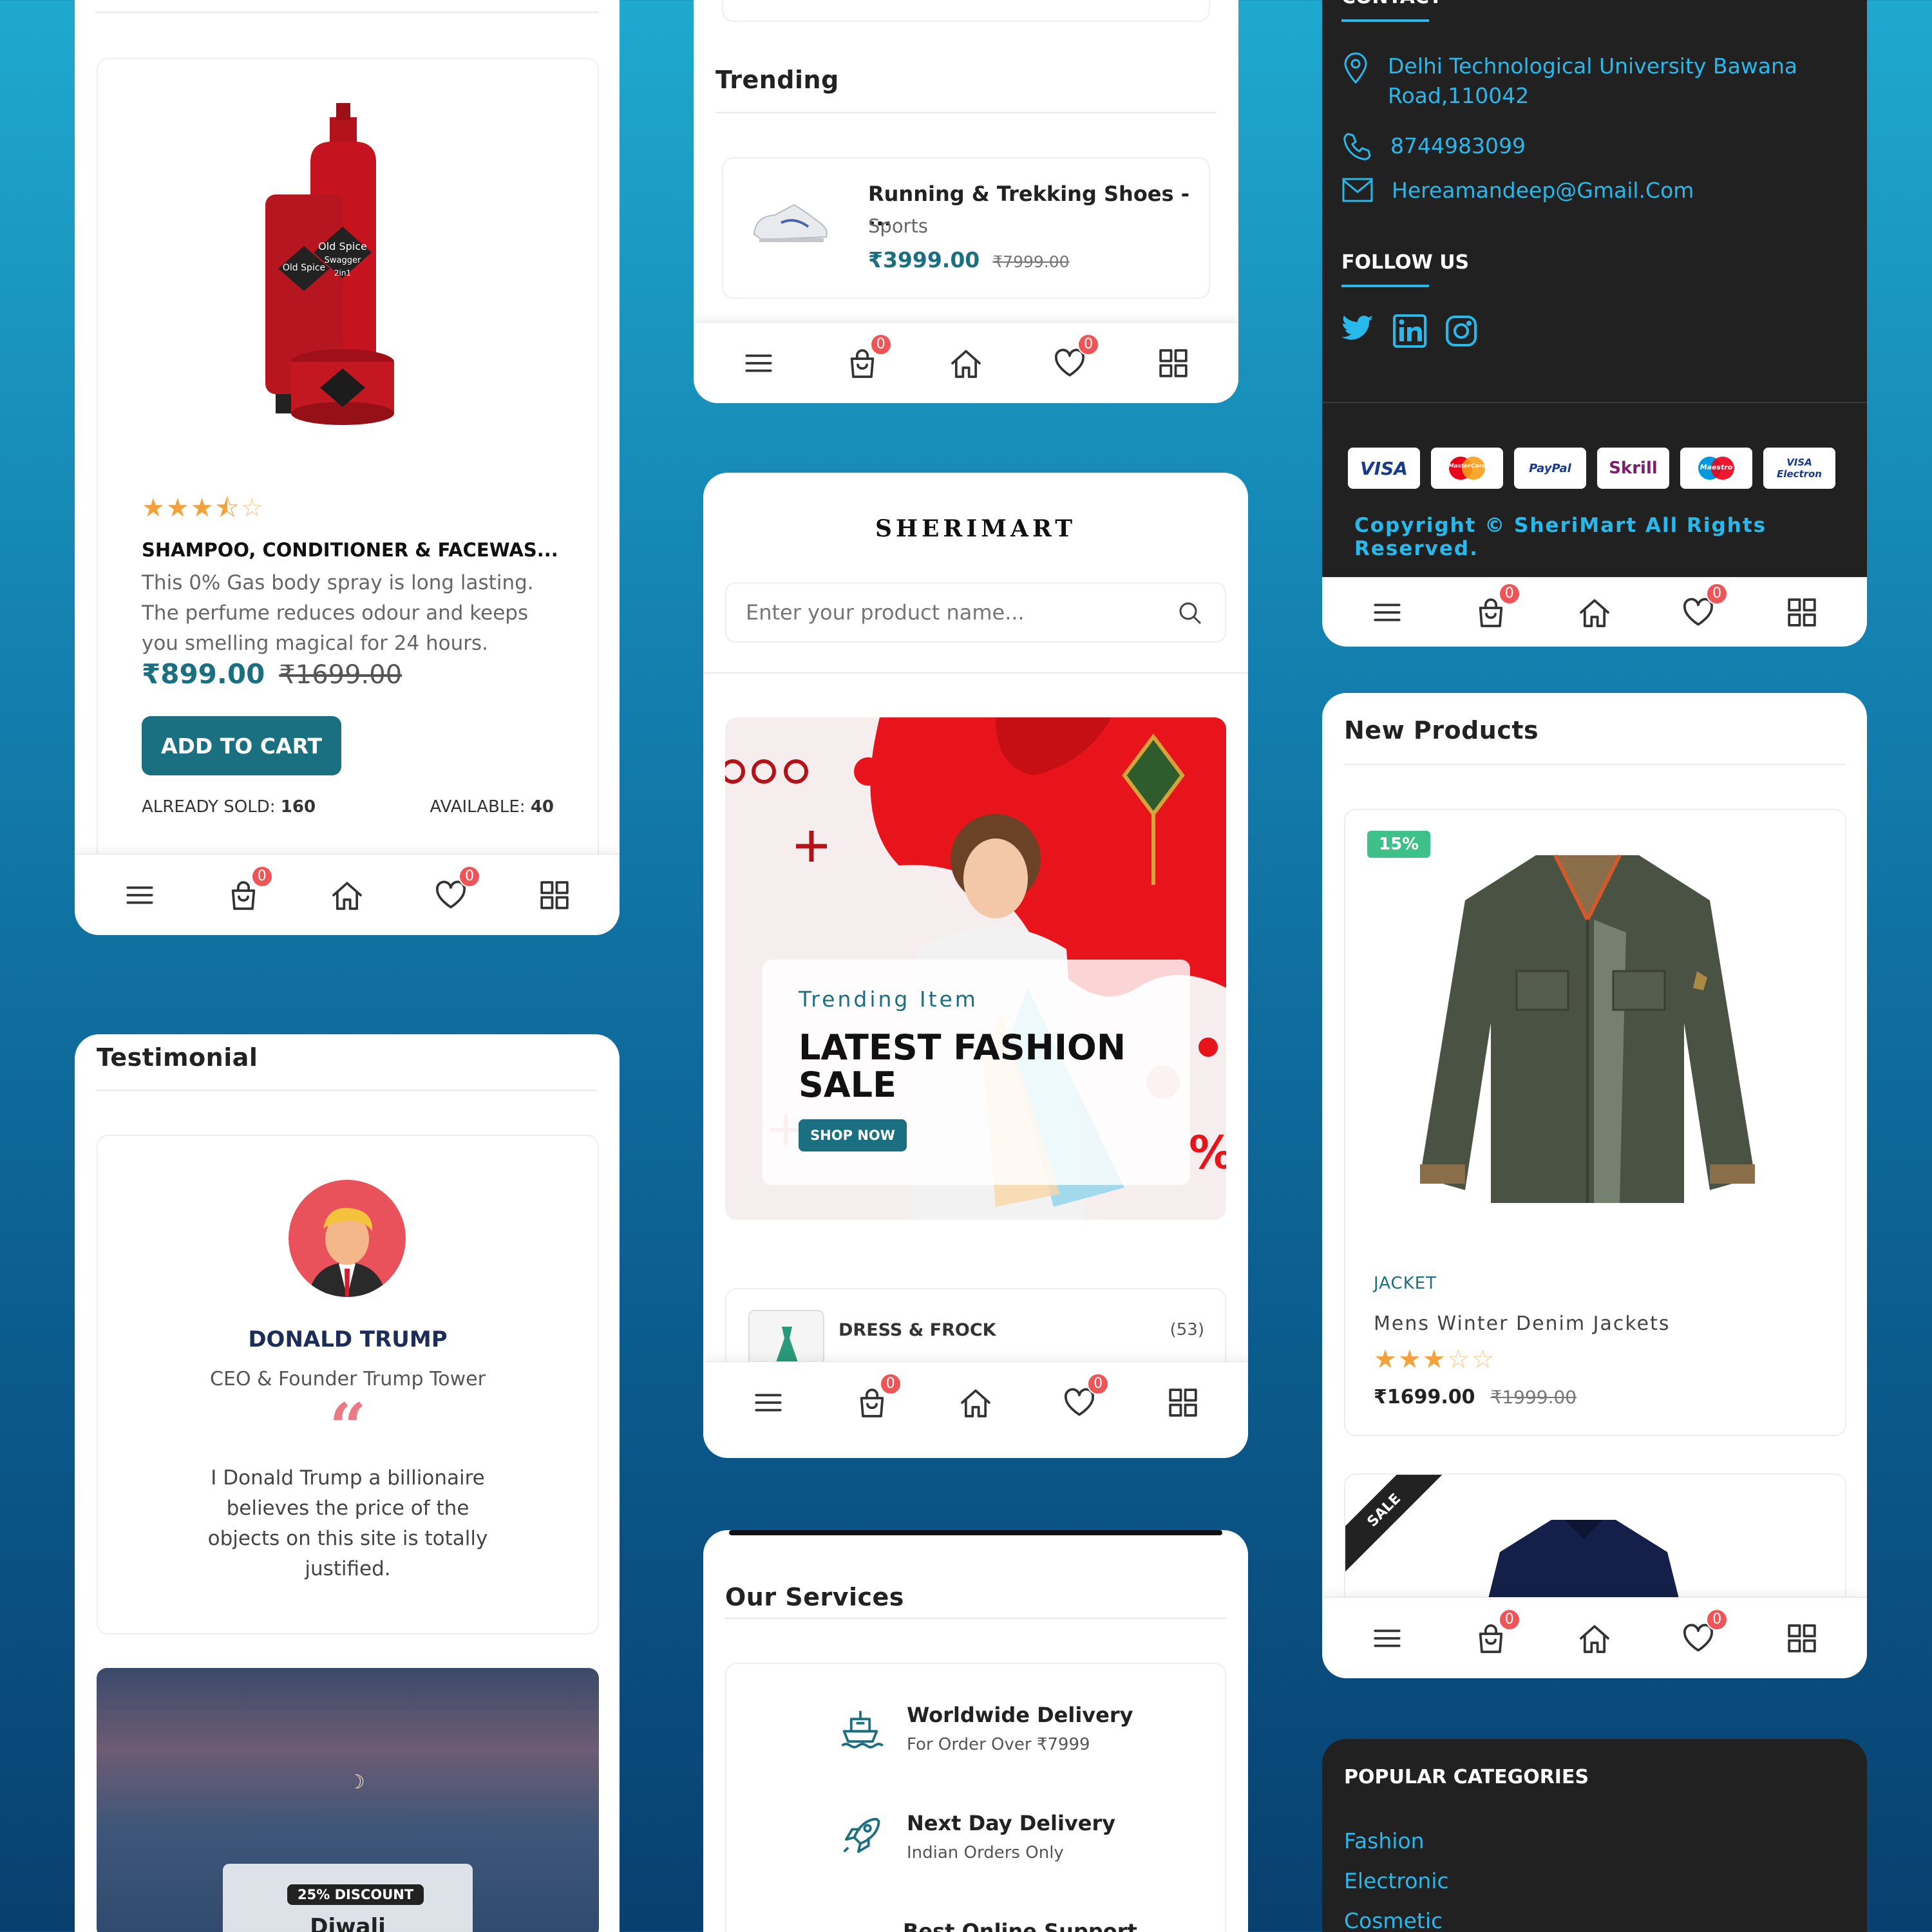  Describe the element at coordinates (1020, 1715) in the screenshot. I see `service-title: Worldwide Delivery` at that location.